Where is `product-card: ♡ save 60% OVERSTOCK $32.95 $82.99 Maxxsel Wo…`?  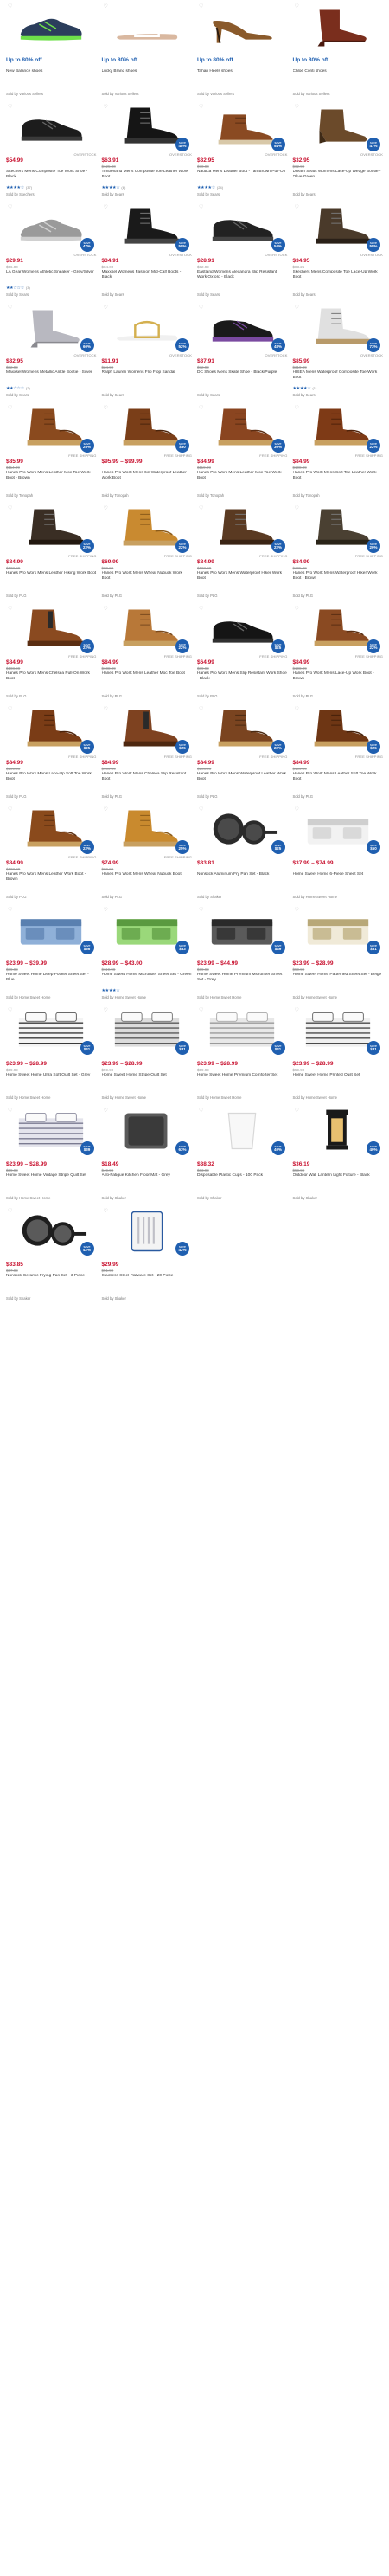 product-card: ♡ save 60% OVERSTOCK $32.95 $82.99 Maxxsel Wo… is located at coordinates (51, 351).